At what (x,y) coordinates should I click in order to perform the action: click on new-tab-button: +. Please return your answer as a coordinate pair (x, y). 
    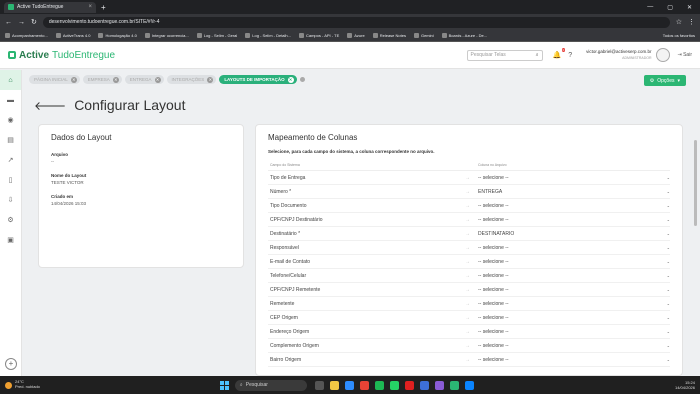
    Looking at the image, I should click on (103, 7).